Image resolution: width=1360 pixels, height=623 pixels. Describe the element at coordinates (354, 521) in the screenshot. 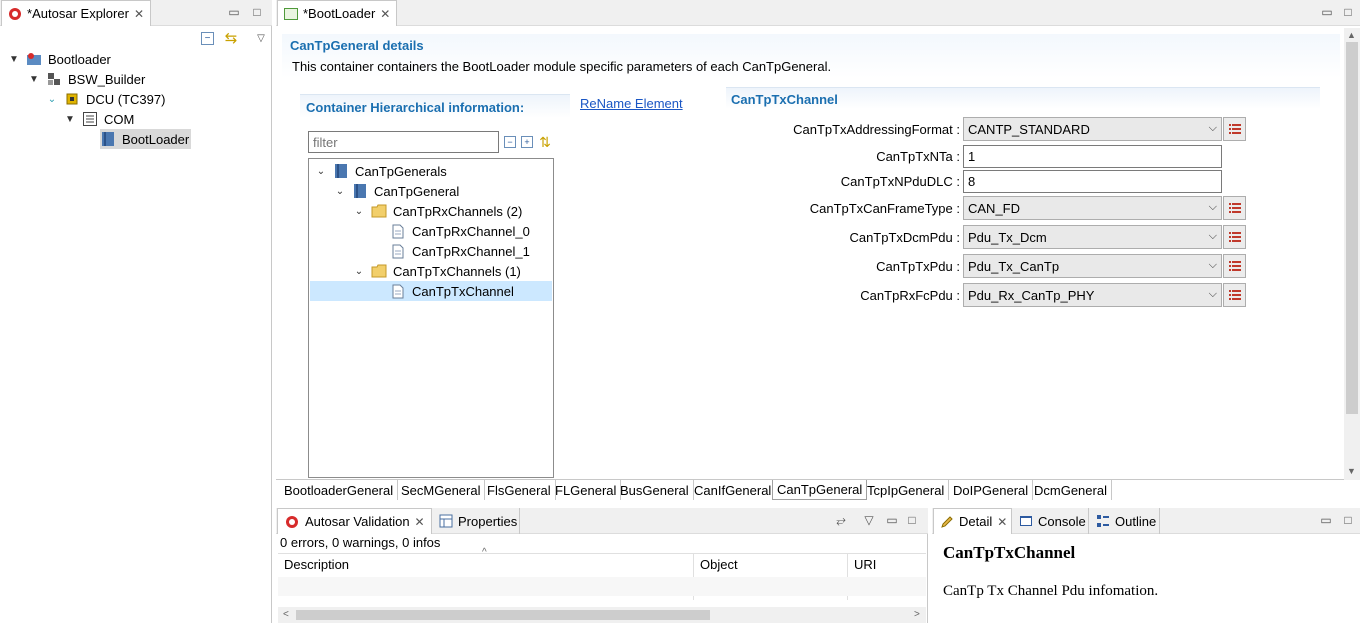

I see `tab-autosar-validation: Autosar Validation ✕` at that location.